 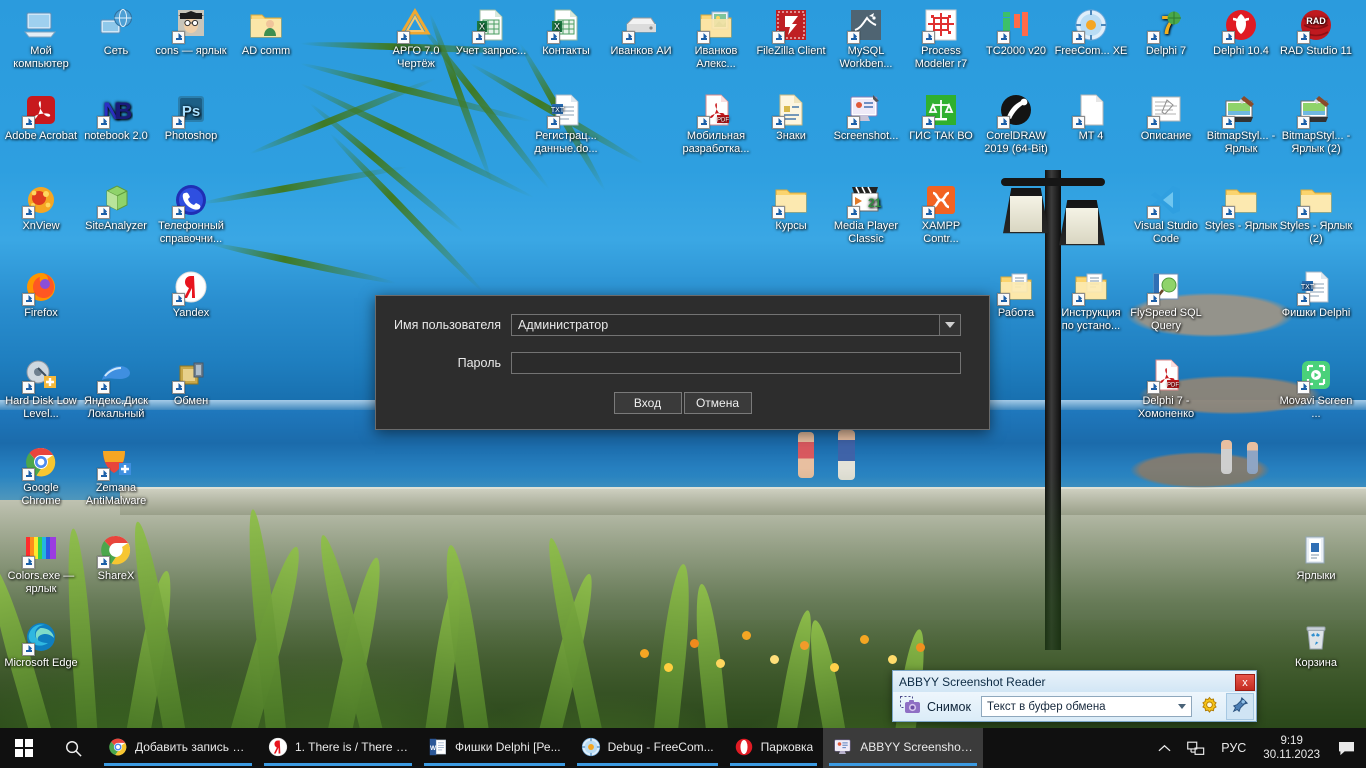 I want to click on desktop-icon: Styles - Ярлык, so click(x=1241, y=208).